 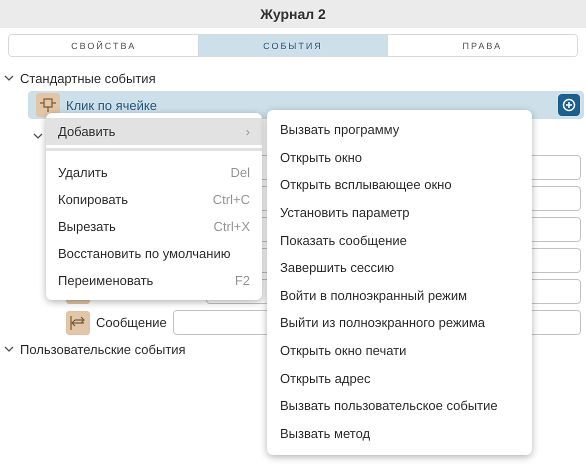 What do you see at coordinates (399, 406) in the screenshot?
I see `menu-item: Вызвать пользовательское событие` at bounding box center [399, 406].